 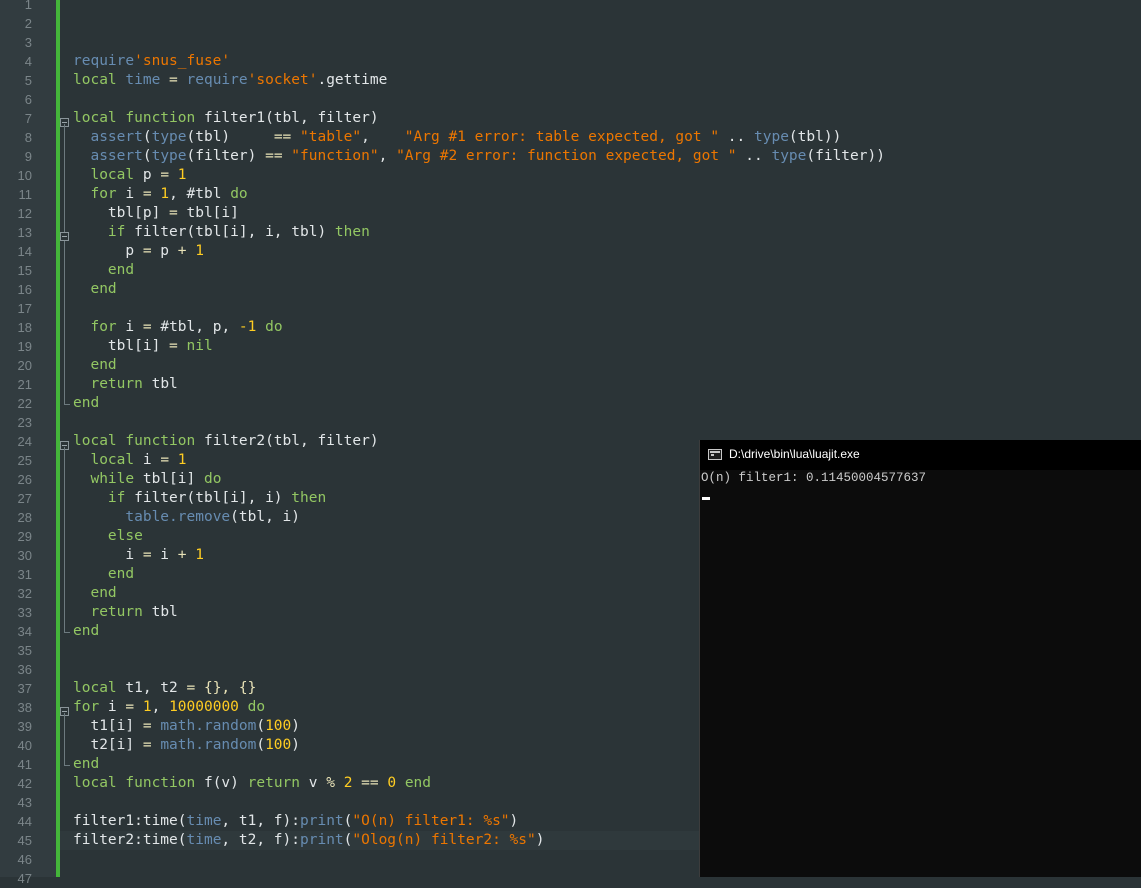 I want to click on code-line: local function filter2(tbl, filter), so click(x=226, y=441).